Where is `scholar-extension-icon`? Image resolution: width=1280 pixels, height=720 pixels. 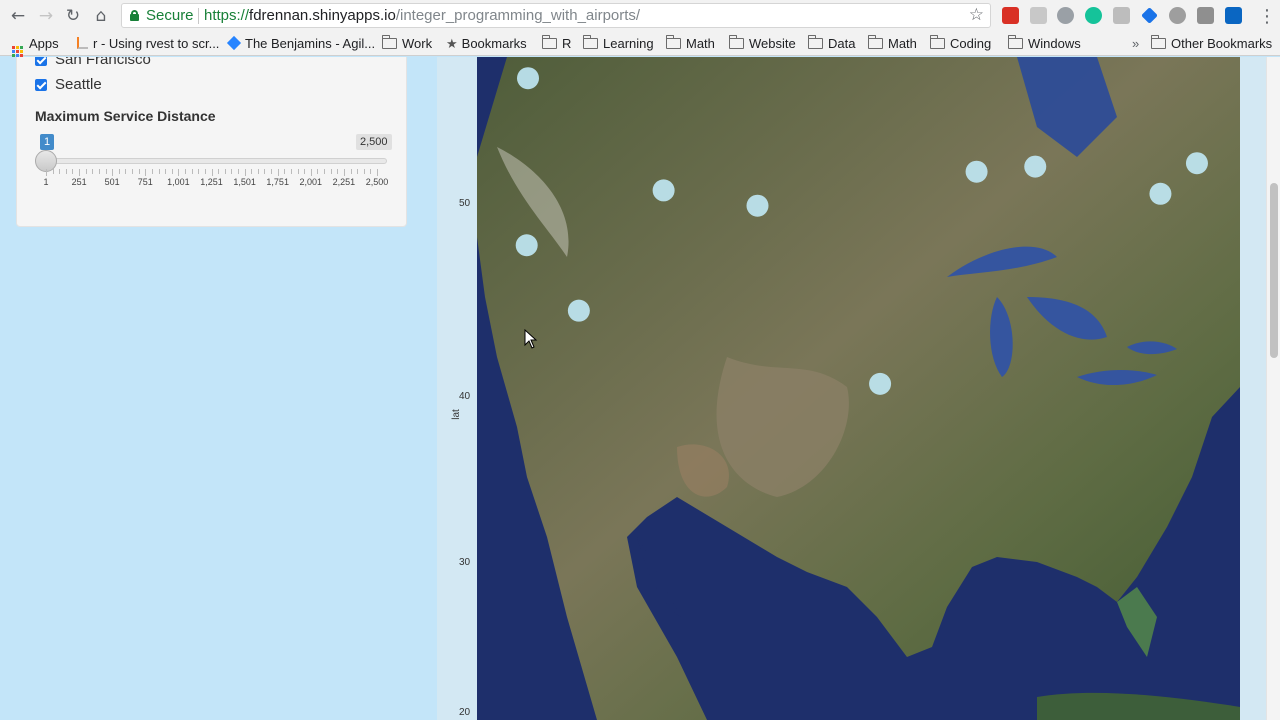 scholar-extension-icon is located at coordinates (1149, 15).